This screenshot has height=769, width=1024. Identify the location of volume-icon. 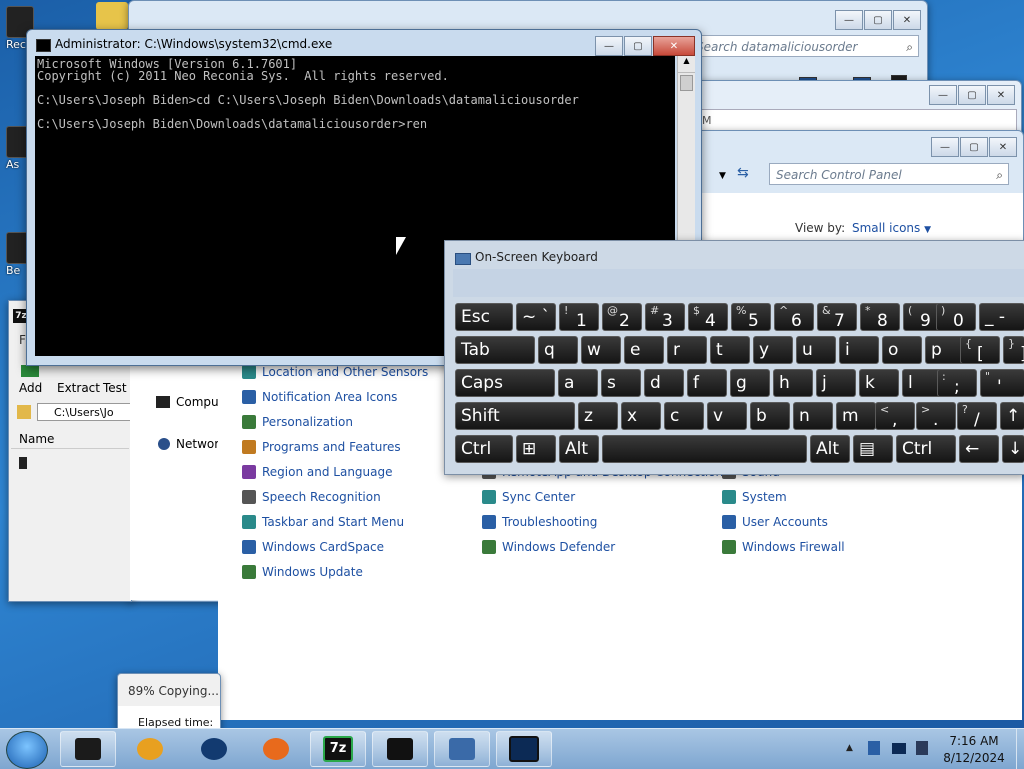
(922, 748).